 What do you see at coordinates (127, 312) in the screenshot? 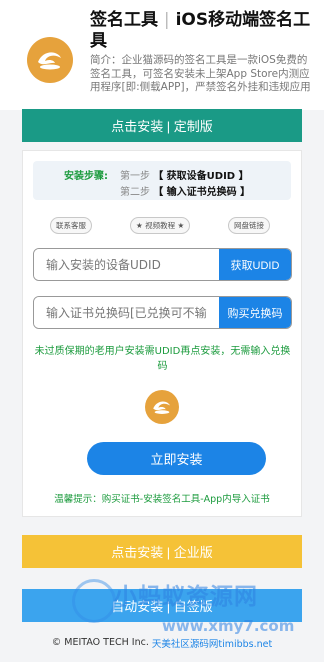
I see `redeem-code-input` at bounding box center [127, 312].